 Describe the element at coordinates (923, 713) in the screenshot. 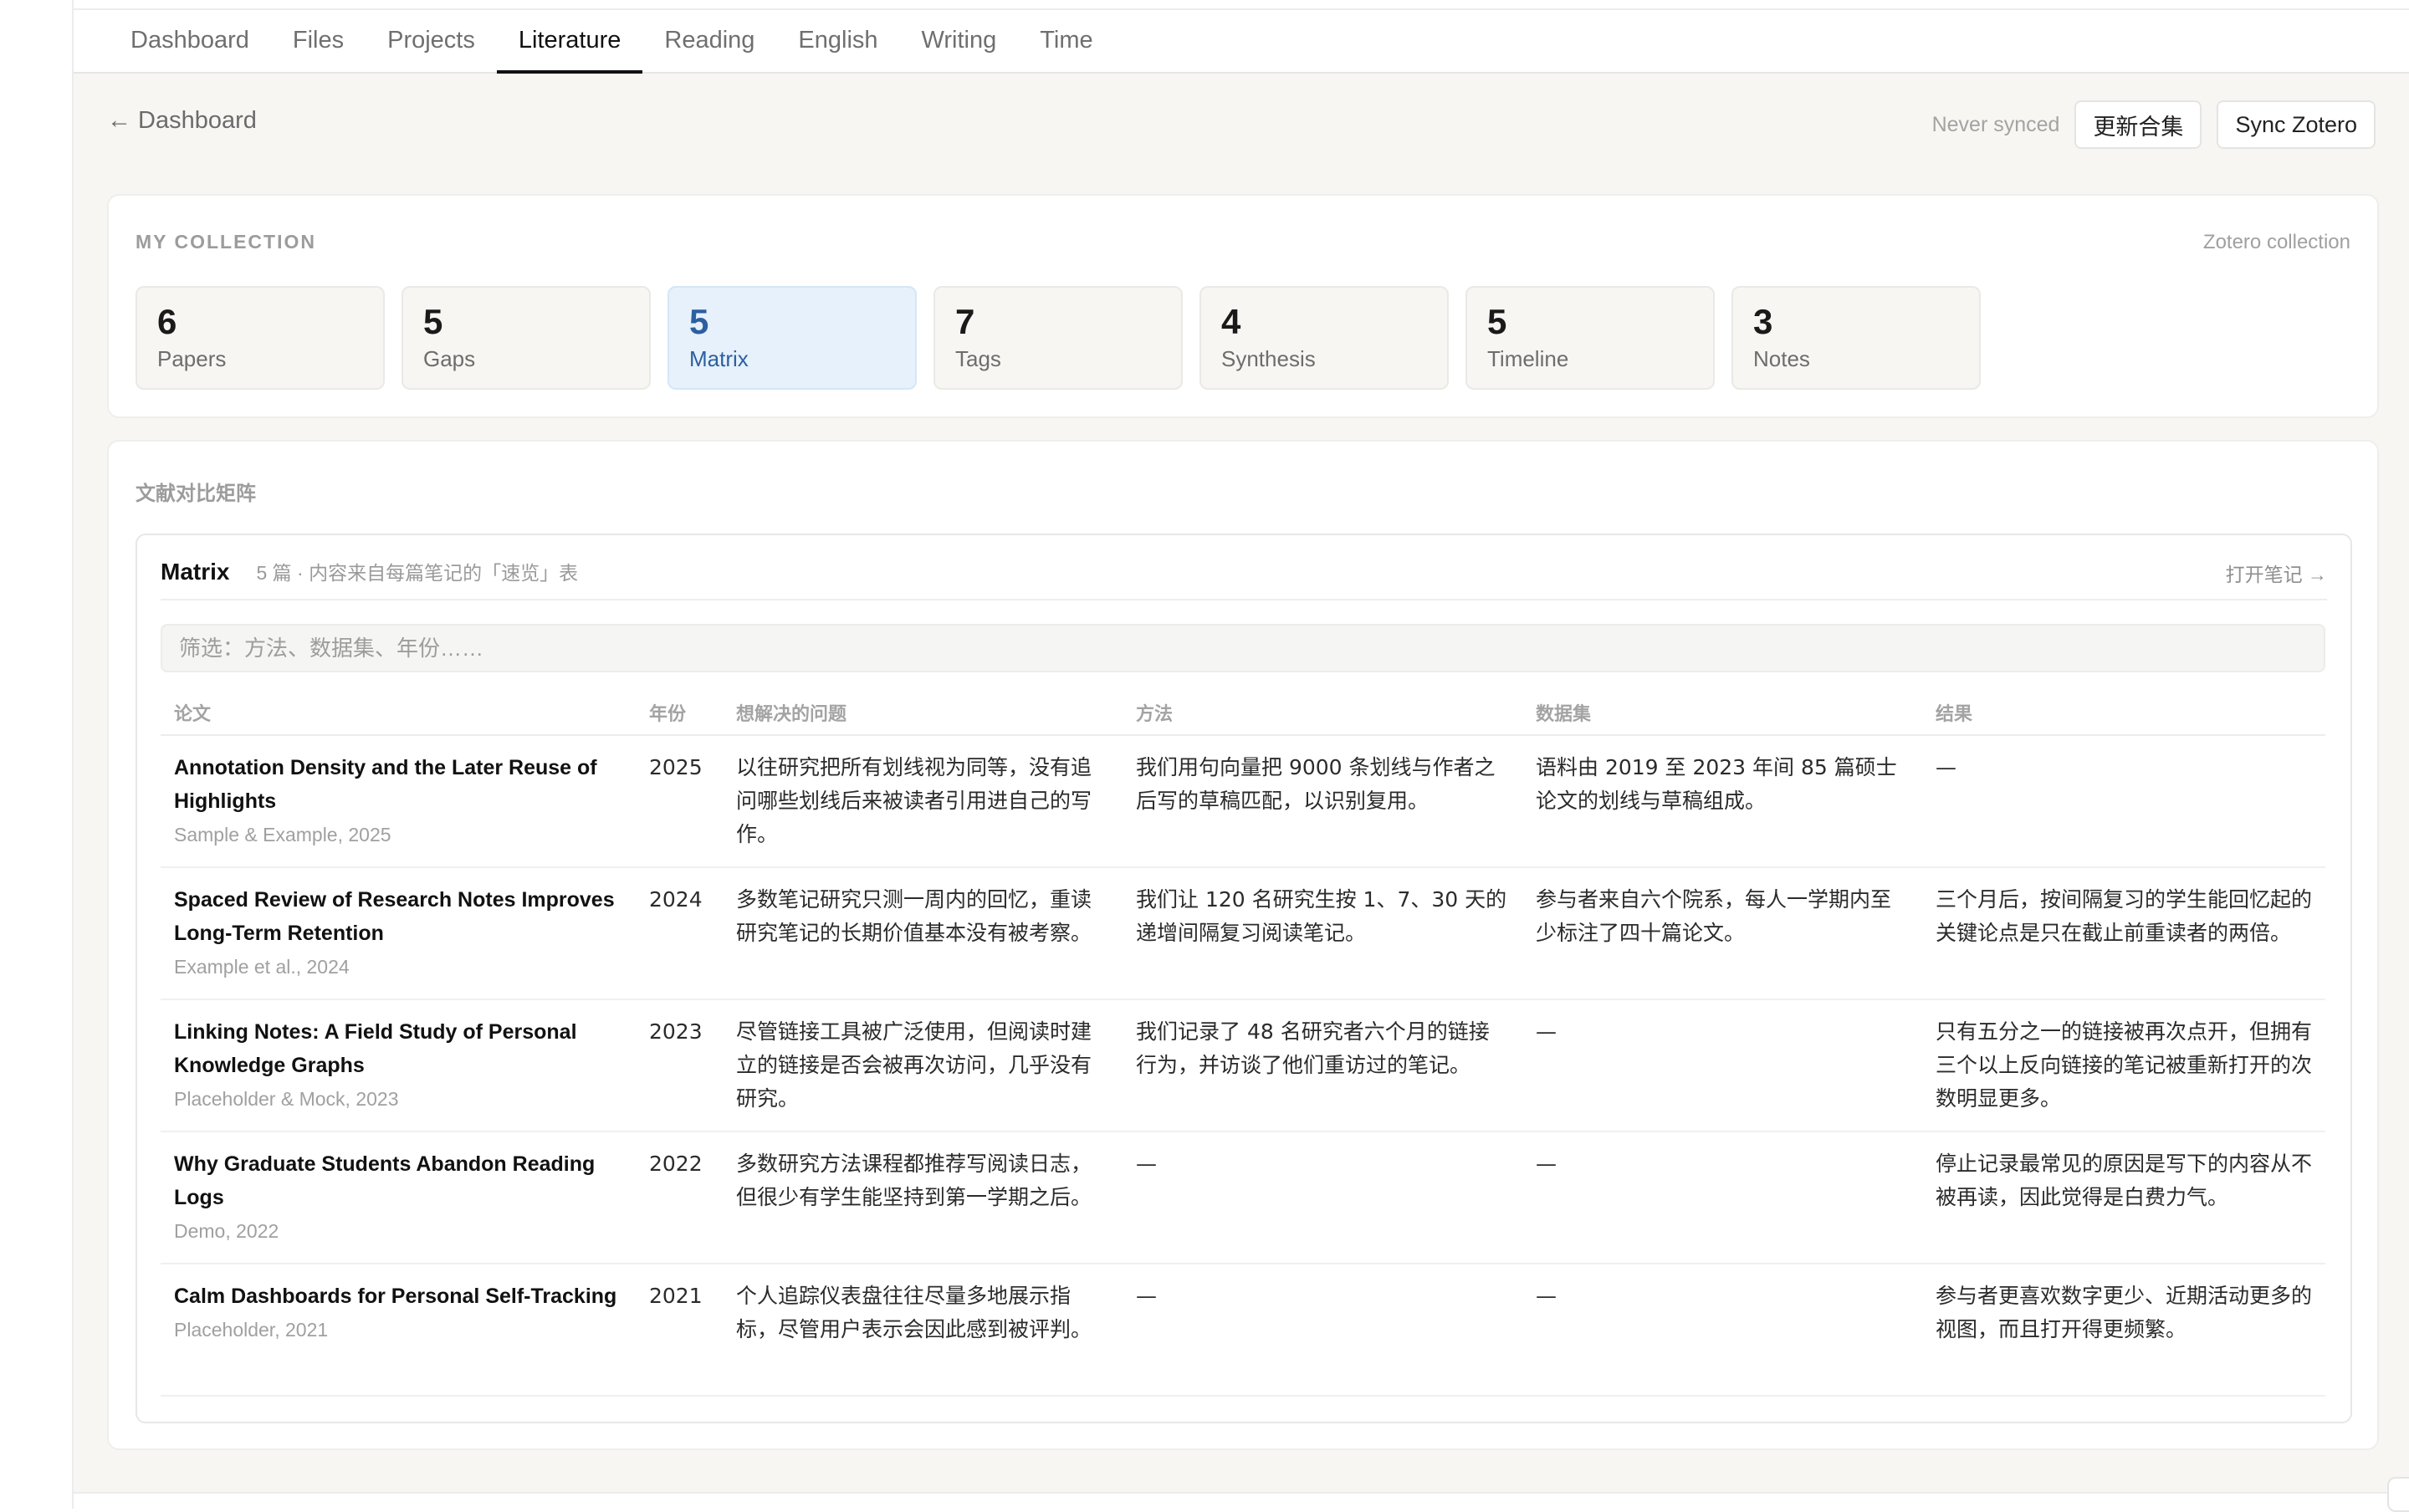

I see `column-header-problem: 想解决的问题` at that location.